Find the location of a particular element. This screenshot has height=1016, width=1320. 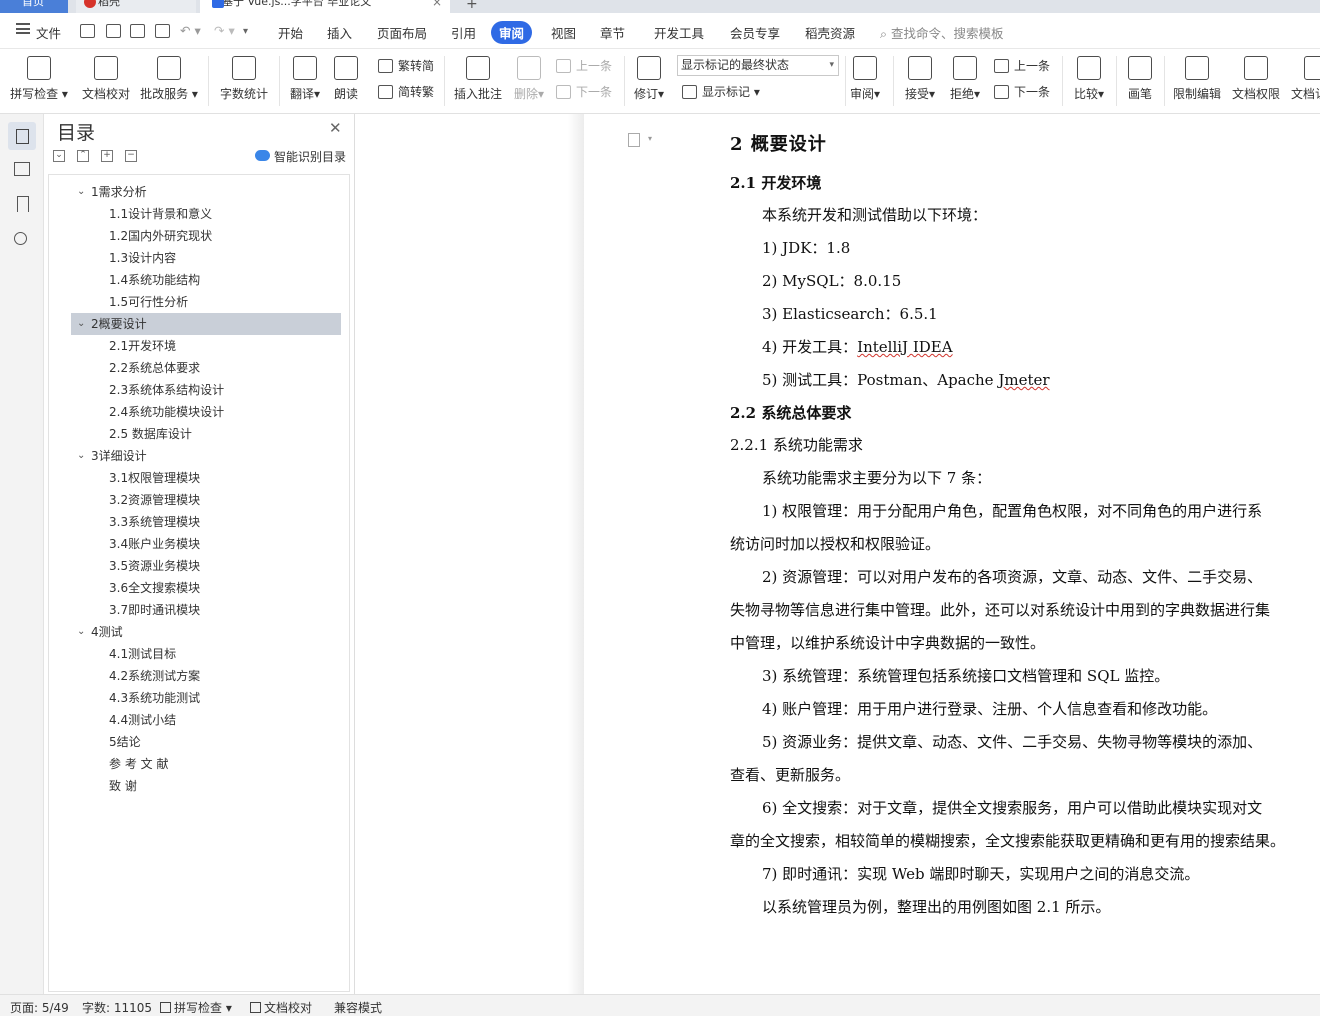

doc-proof-button: 文档校对 is located at coordinates (106, 80).